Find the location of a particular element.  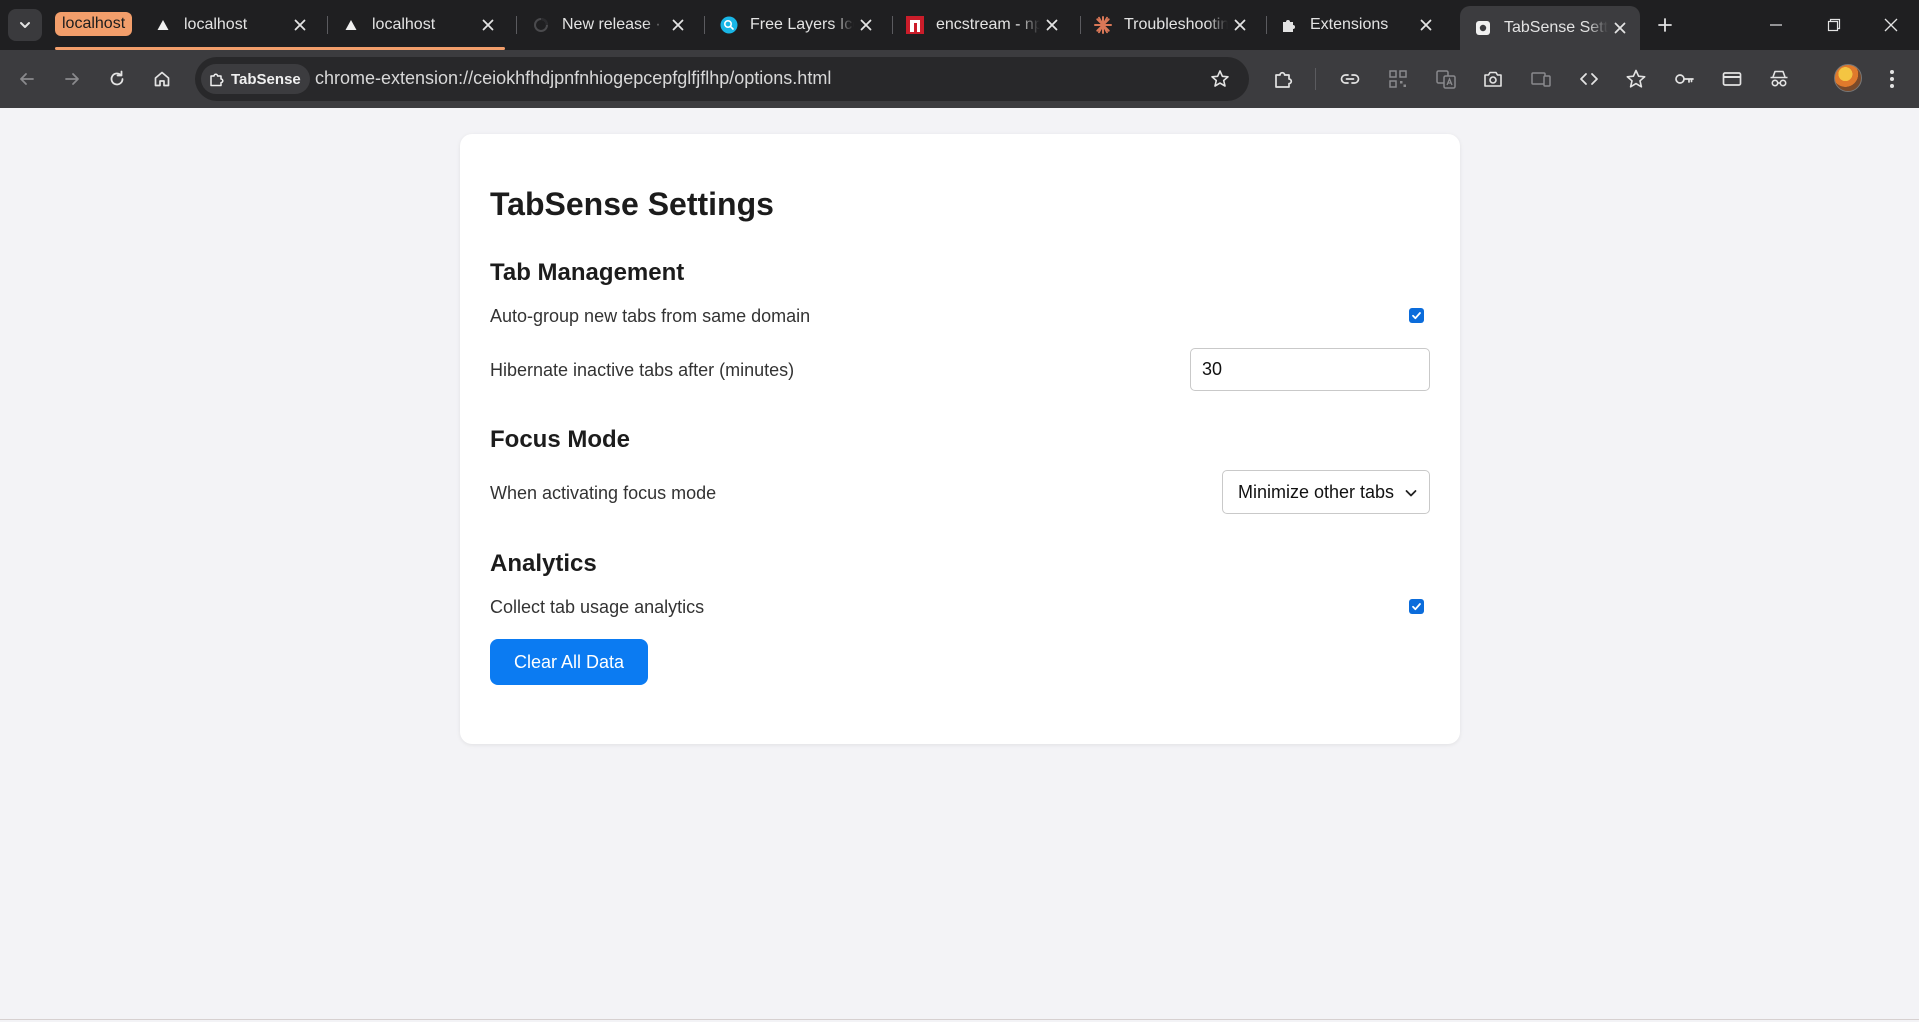

new-tab-button is located at coordinates (1665, 25).